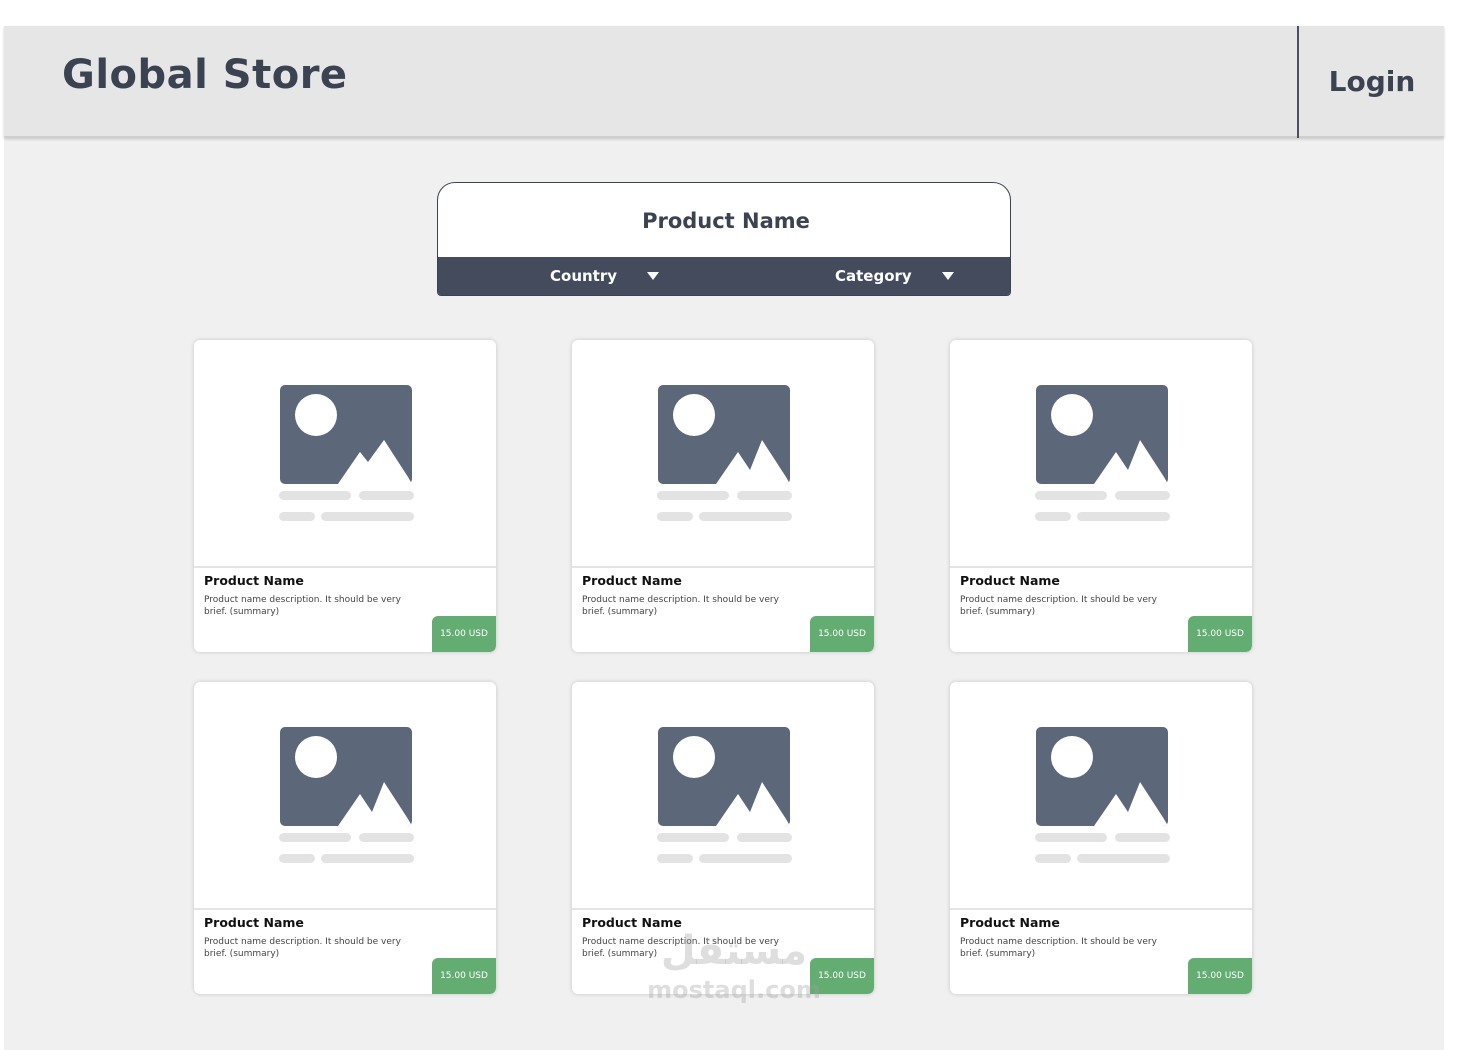 The height and width of the screenshot is (1050, 1468). What do you see at coordinates (1372, 81) in the screenshot?
I see `login-button: Login` at bounding box center [1372, 81].